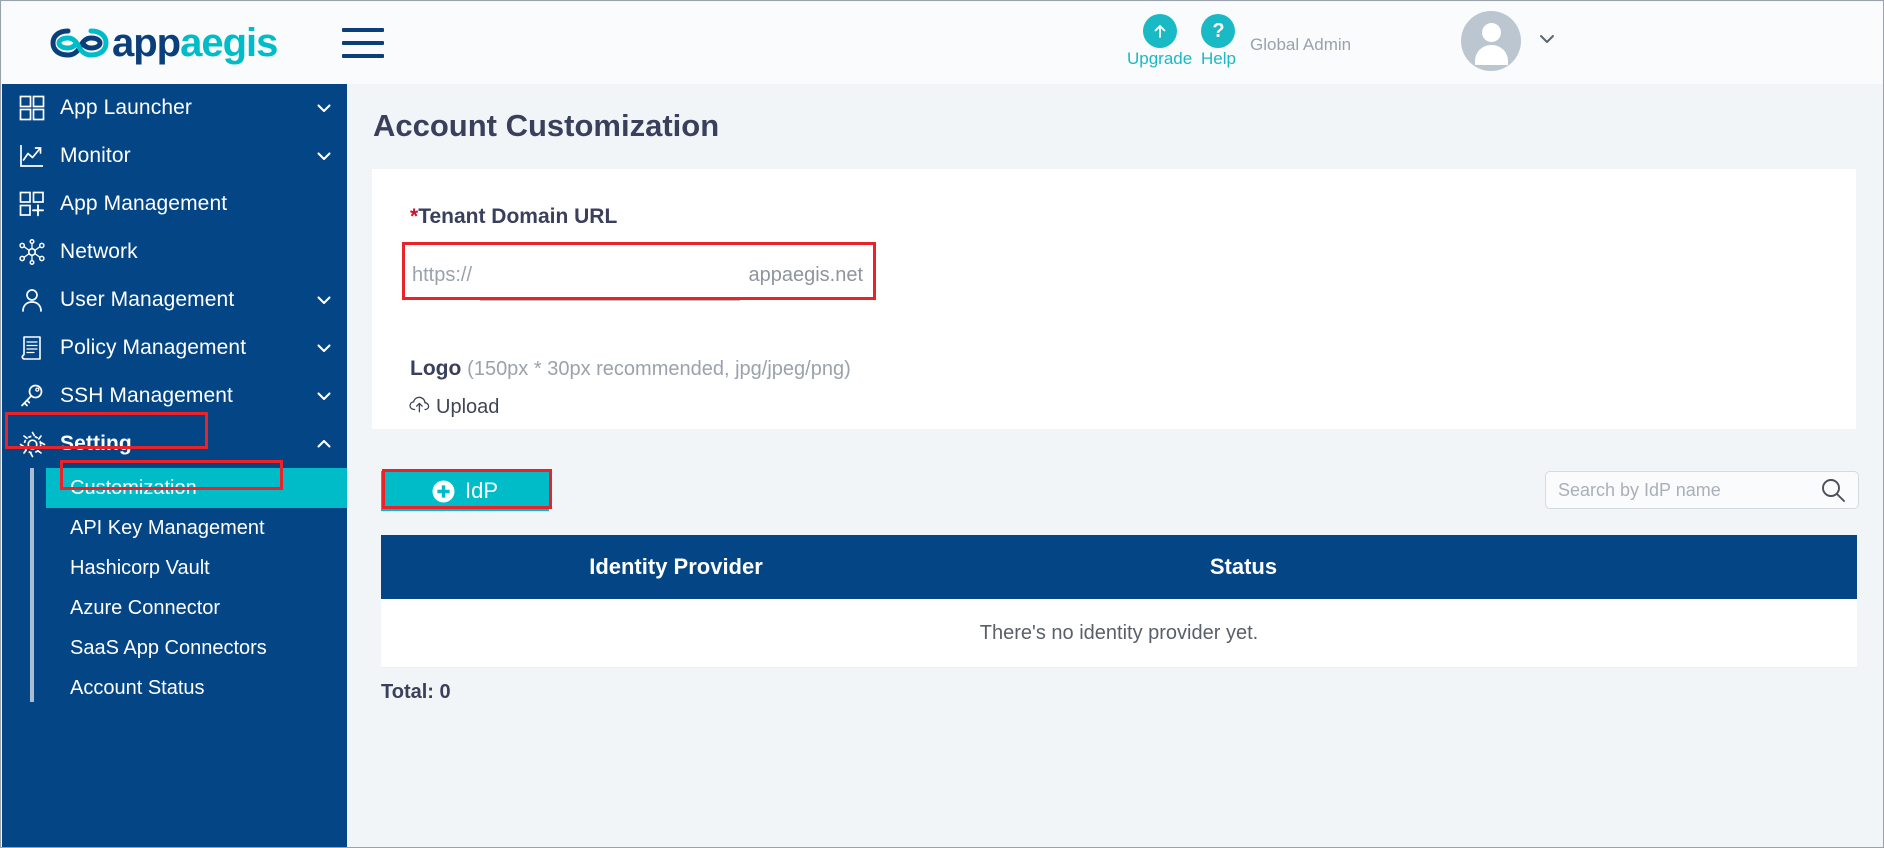  I want to click on sidebar-subitem-account-status: Account Status, so click(174, 688).